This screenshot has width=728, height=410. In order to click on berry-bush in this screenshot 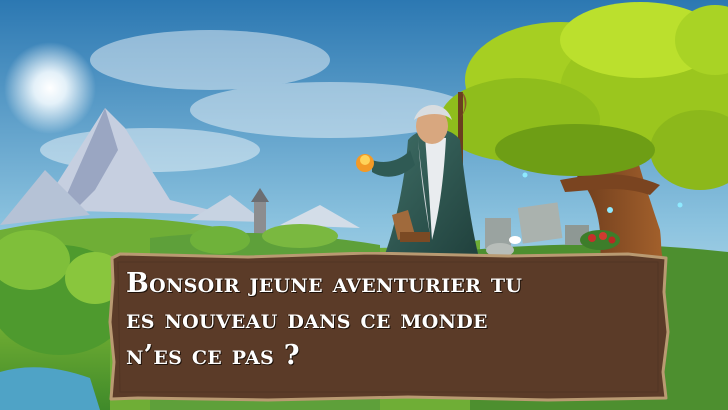, I will do `click(600, 240)`.